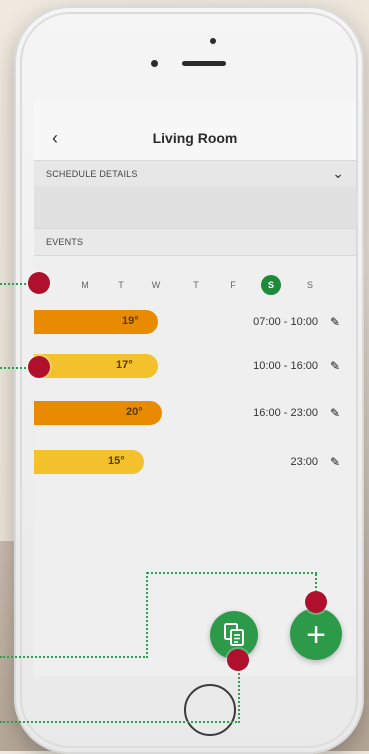 This screenshot has width=369, height=754. I want to click on day-3: W, so click(156, 285).